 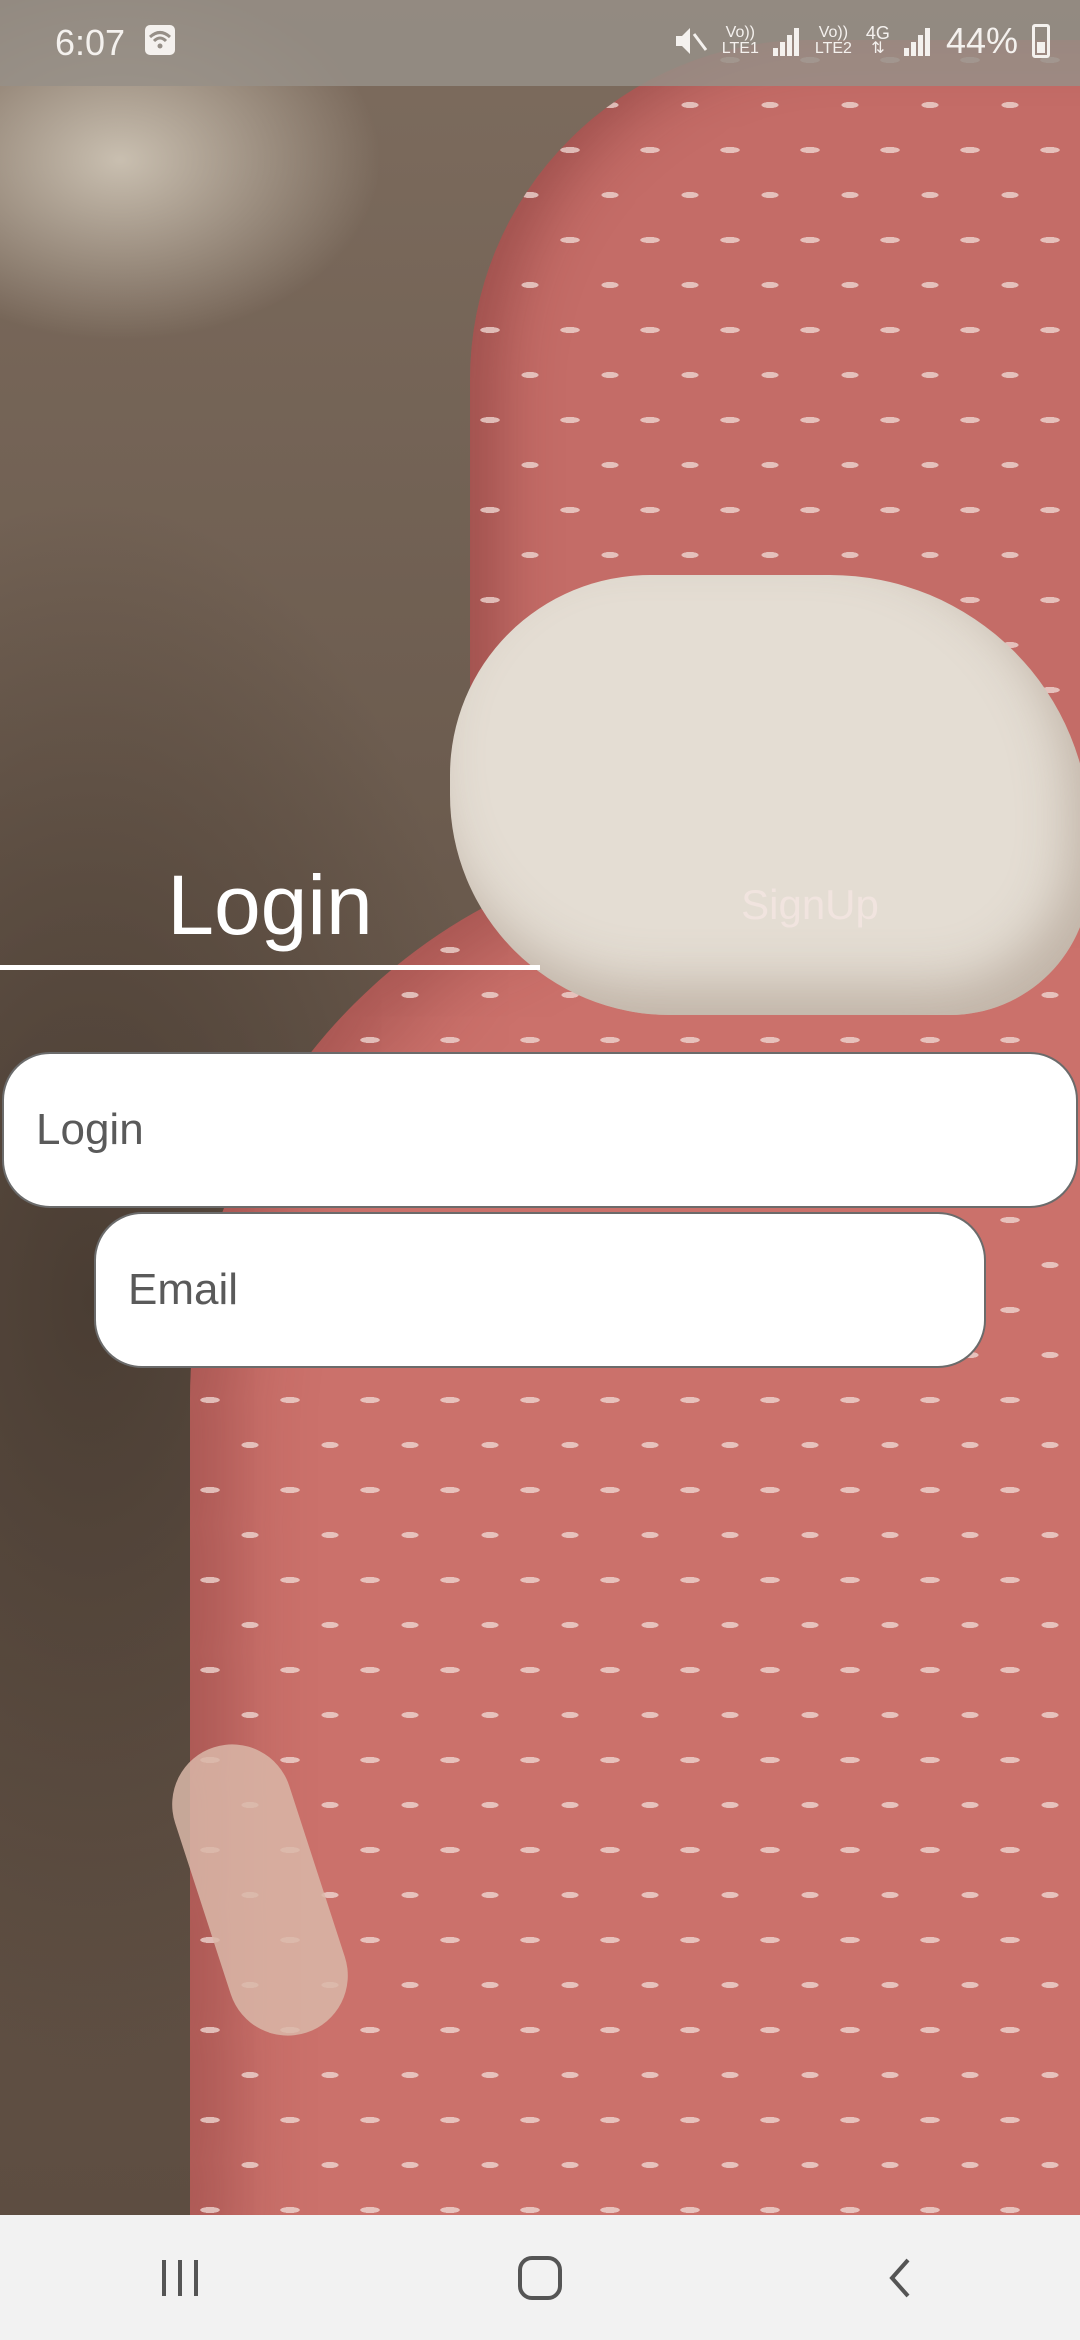 I want to click on login-field, so click(x=540, y=1130).